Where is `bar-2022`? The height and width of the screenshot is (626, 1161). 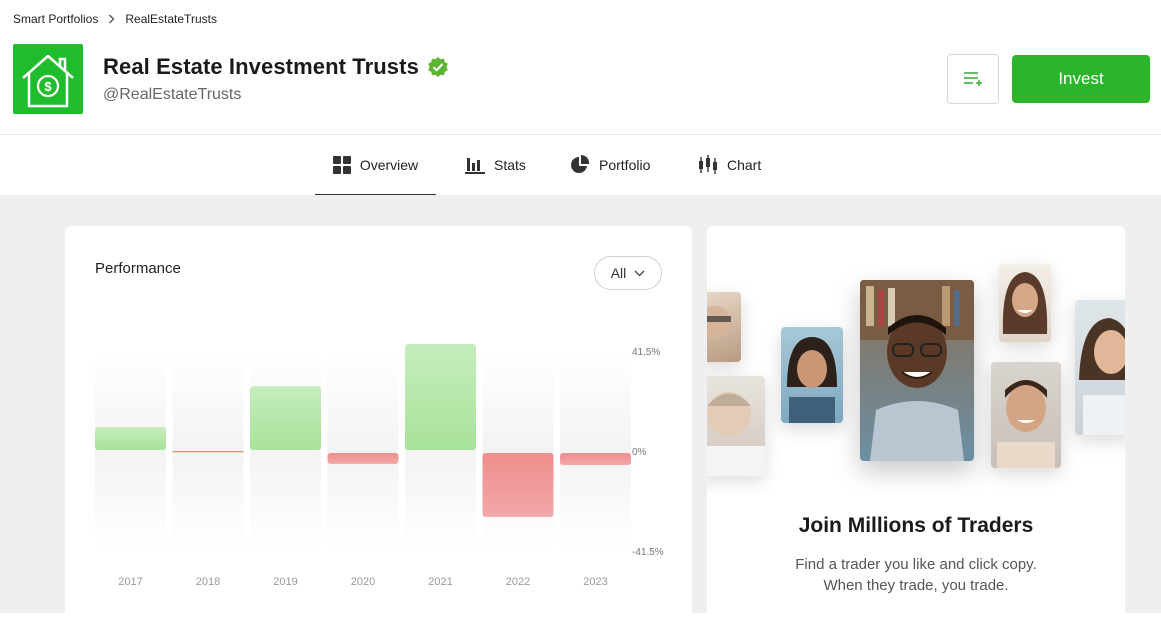
bar-2022 is located at coordinates (518, 485).